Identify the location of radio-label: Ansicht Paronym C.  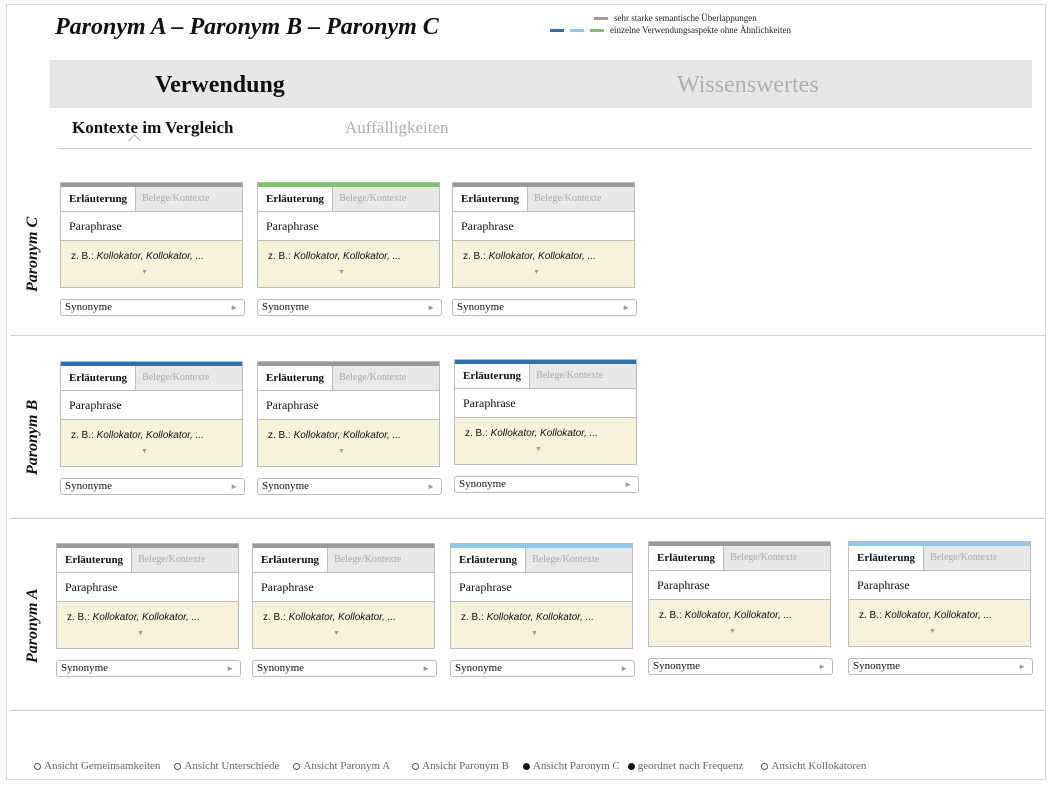
(576, 766).